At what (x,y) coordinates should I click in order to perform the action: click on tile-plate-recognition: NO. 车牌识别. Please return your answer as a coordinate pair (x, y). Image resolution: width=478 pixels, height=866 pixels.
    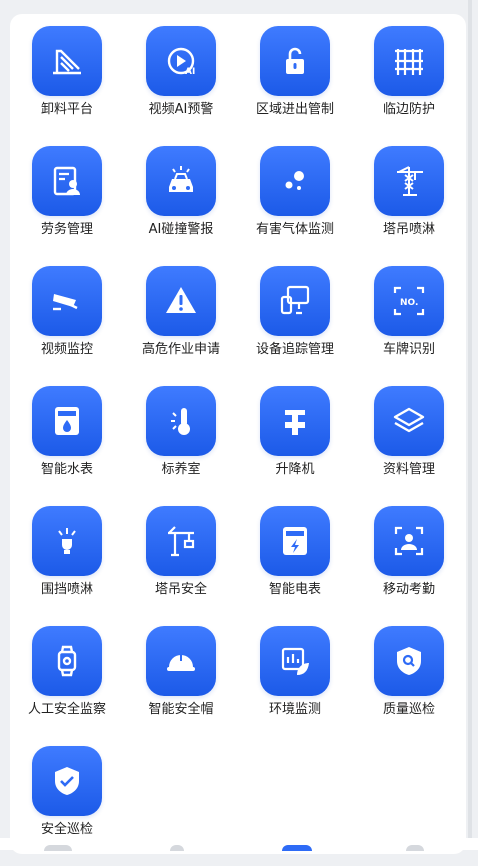
    Looking at the image, I should click on (409, 326).